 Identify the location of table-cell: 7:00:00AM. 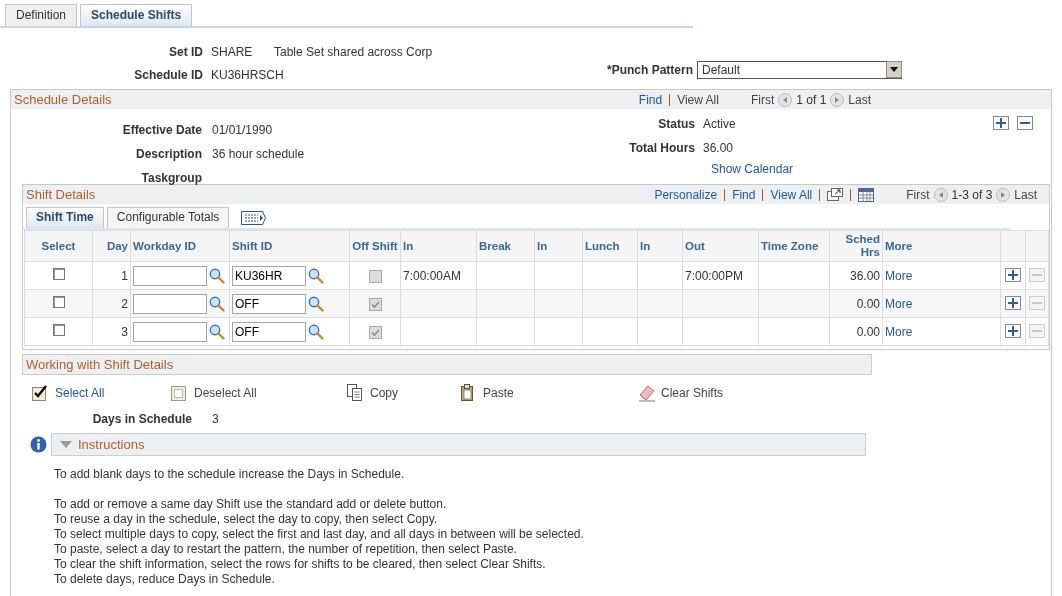
(432, 275).